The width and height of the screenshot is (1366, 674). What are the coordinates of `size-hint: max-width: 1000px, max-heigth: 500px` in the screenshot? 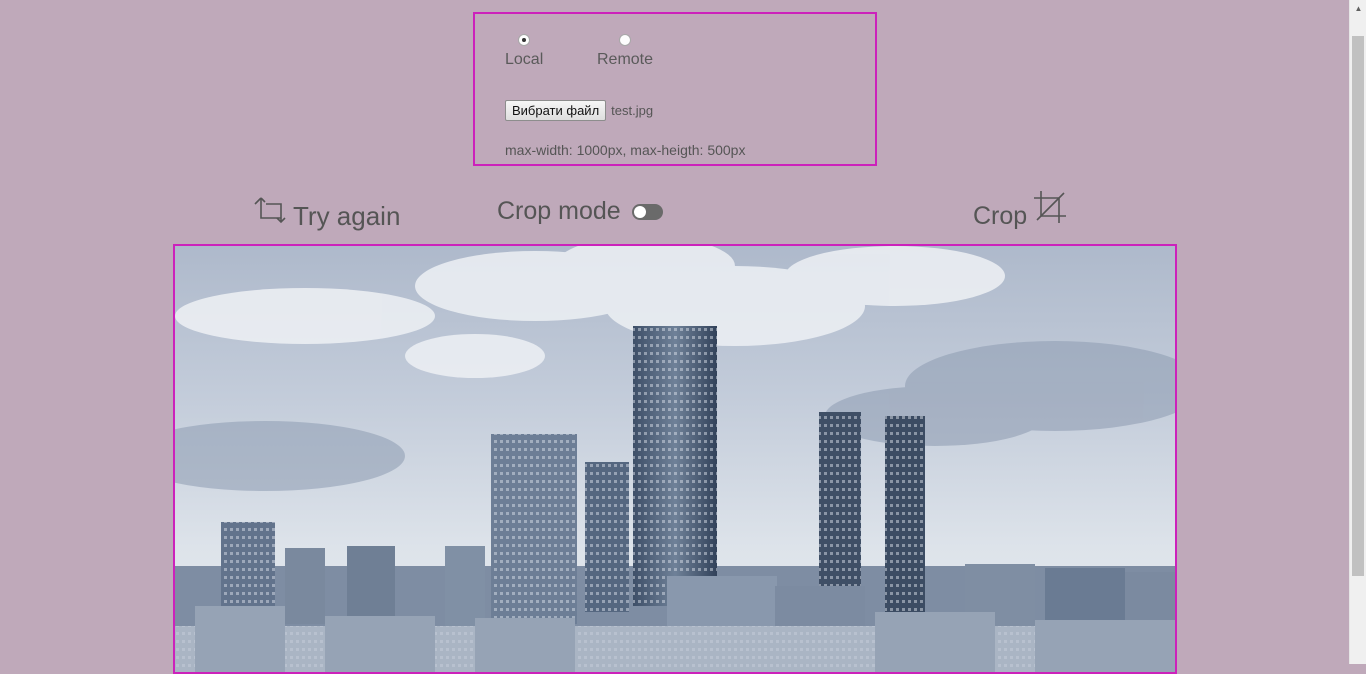 It's located at (625, 150).